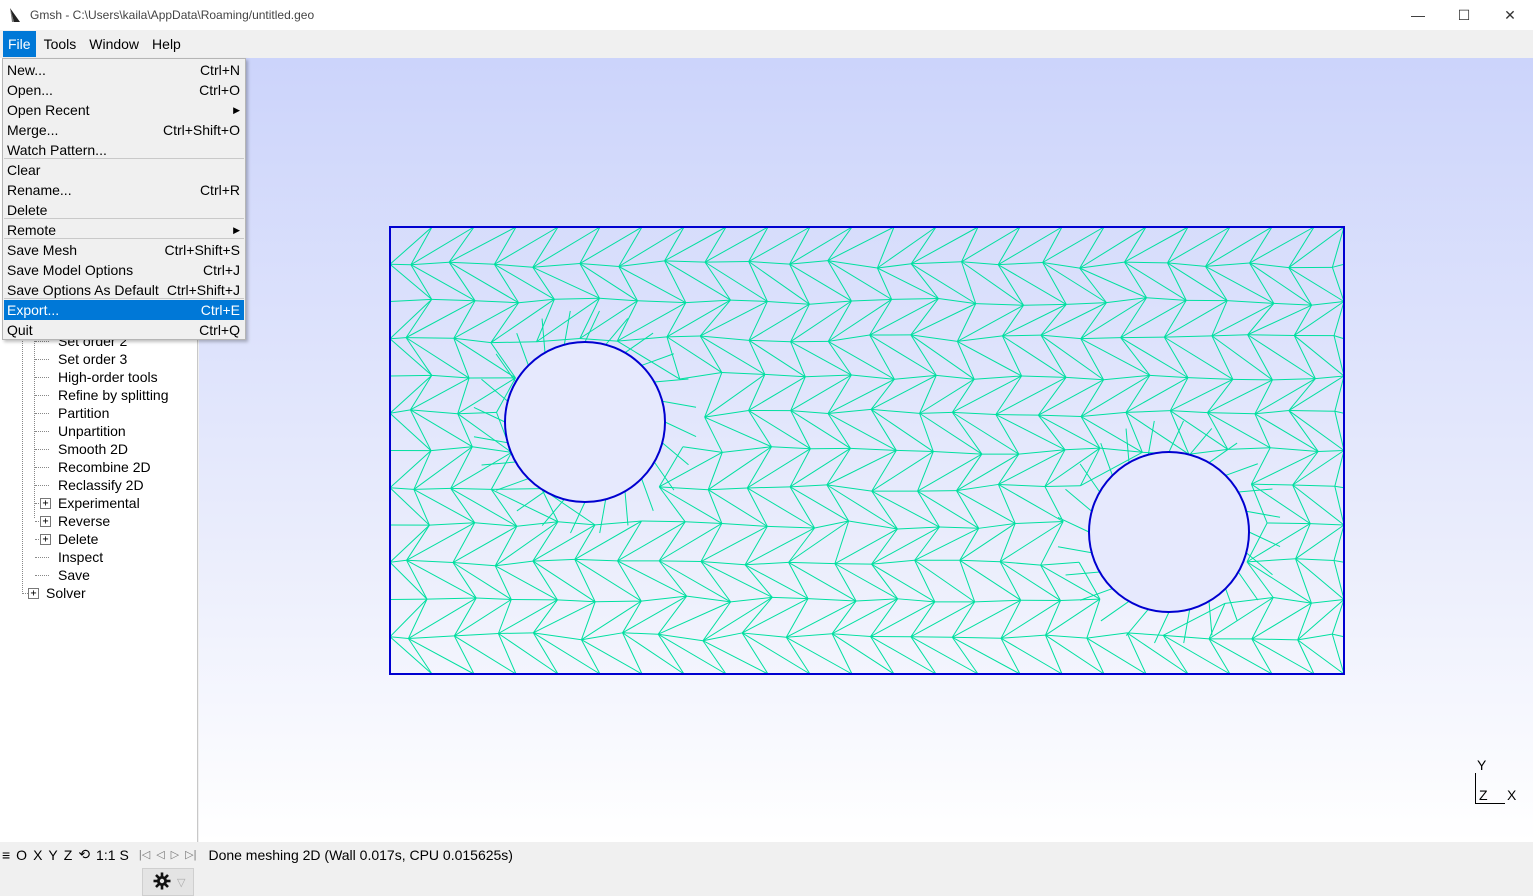  I want to click on menu-item-open: Open...Ctrl+O, so click(124, 90).